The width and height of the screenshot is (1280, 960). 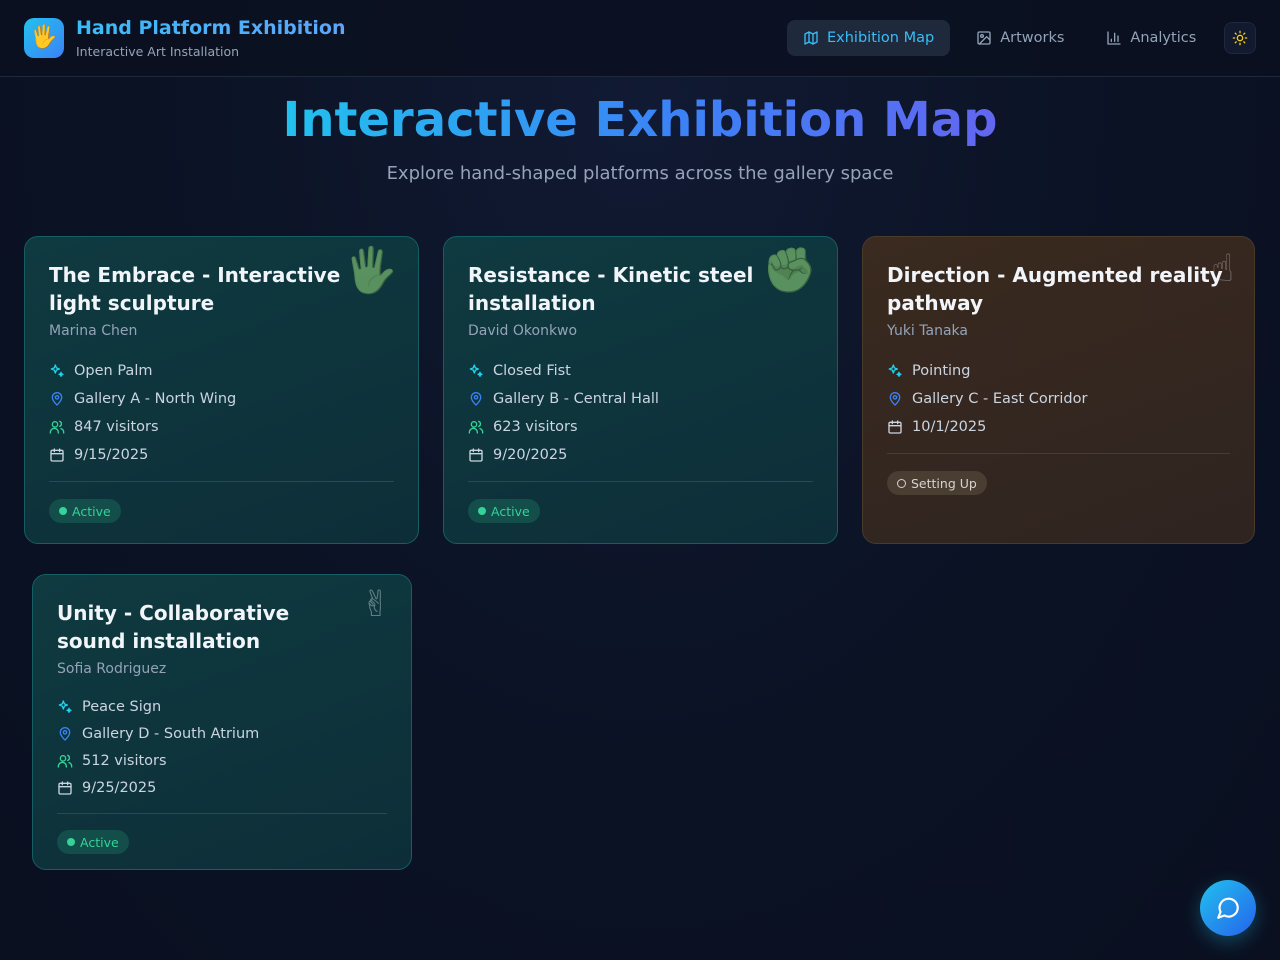 I want to click on theme-toggle-button, so click(x=1240, y=38).